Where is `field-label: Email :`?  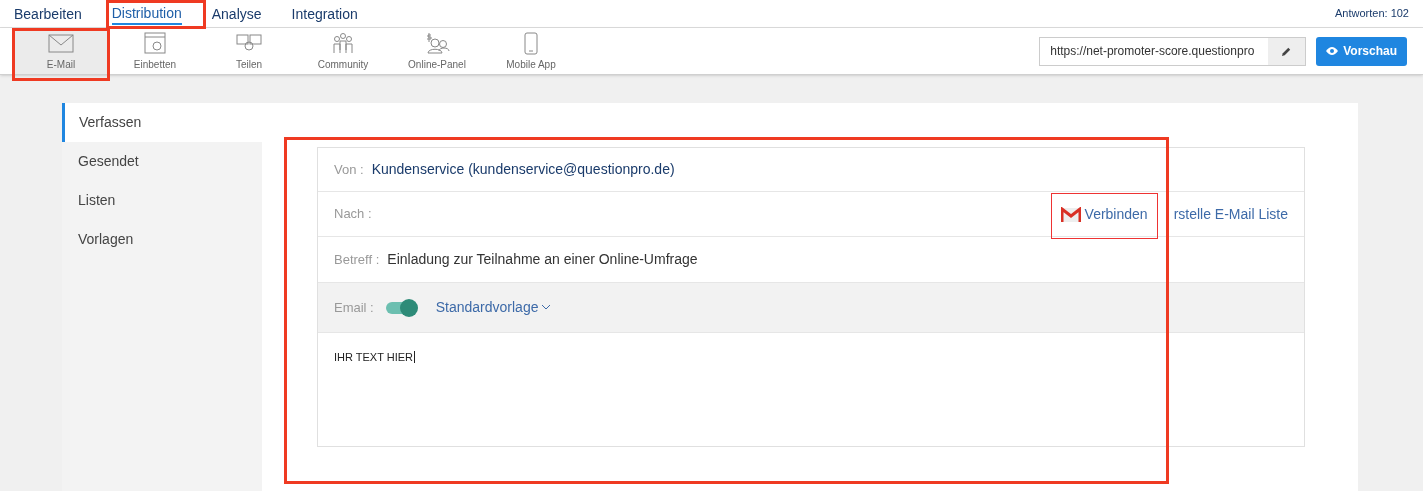 field-label: Email : is located at coordinates (354, 307).